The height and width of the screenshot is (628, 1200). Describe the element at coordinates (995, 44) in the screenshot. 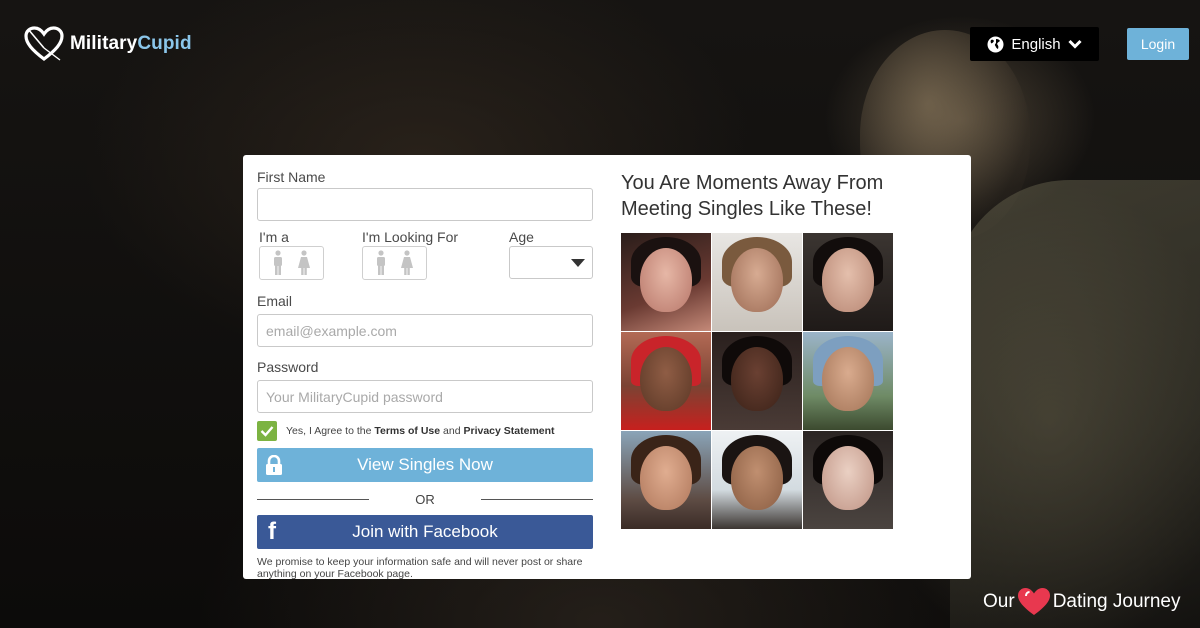

I see `globe-icon` at that location.